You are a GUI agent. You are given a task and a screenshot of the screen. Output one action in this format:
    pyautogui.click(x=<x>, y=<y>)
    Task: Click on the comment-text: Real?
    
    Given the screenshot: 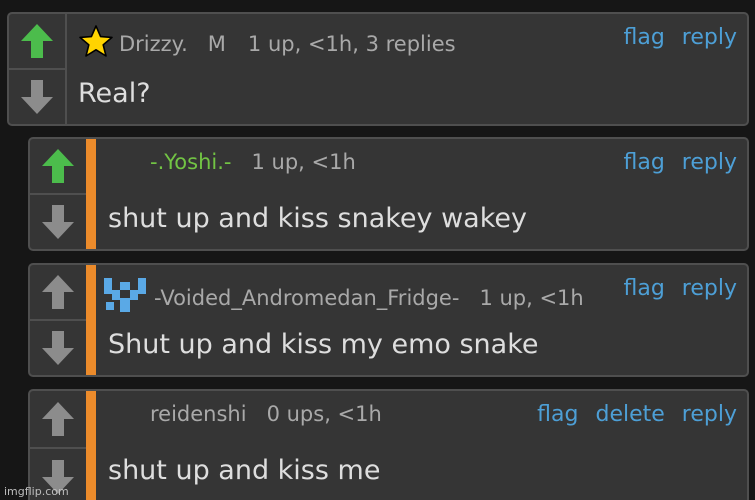 What is the action you would take?
    pyautogui.click(x=114, y=93)
    